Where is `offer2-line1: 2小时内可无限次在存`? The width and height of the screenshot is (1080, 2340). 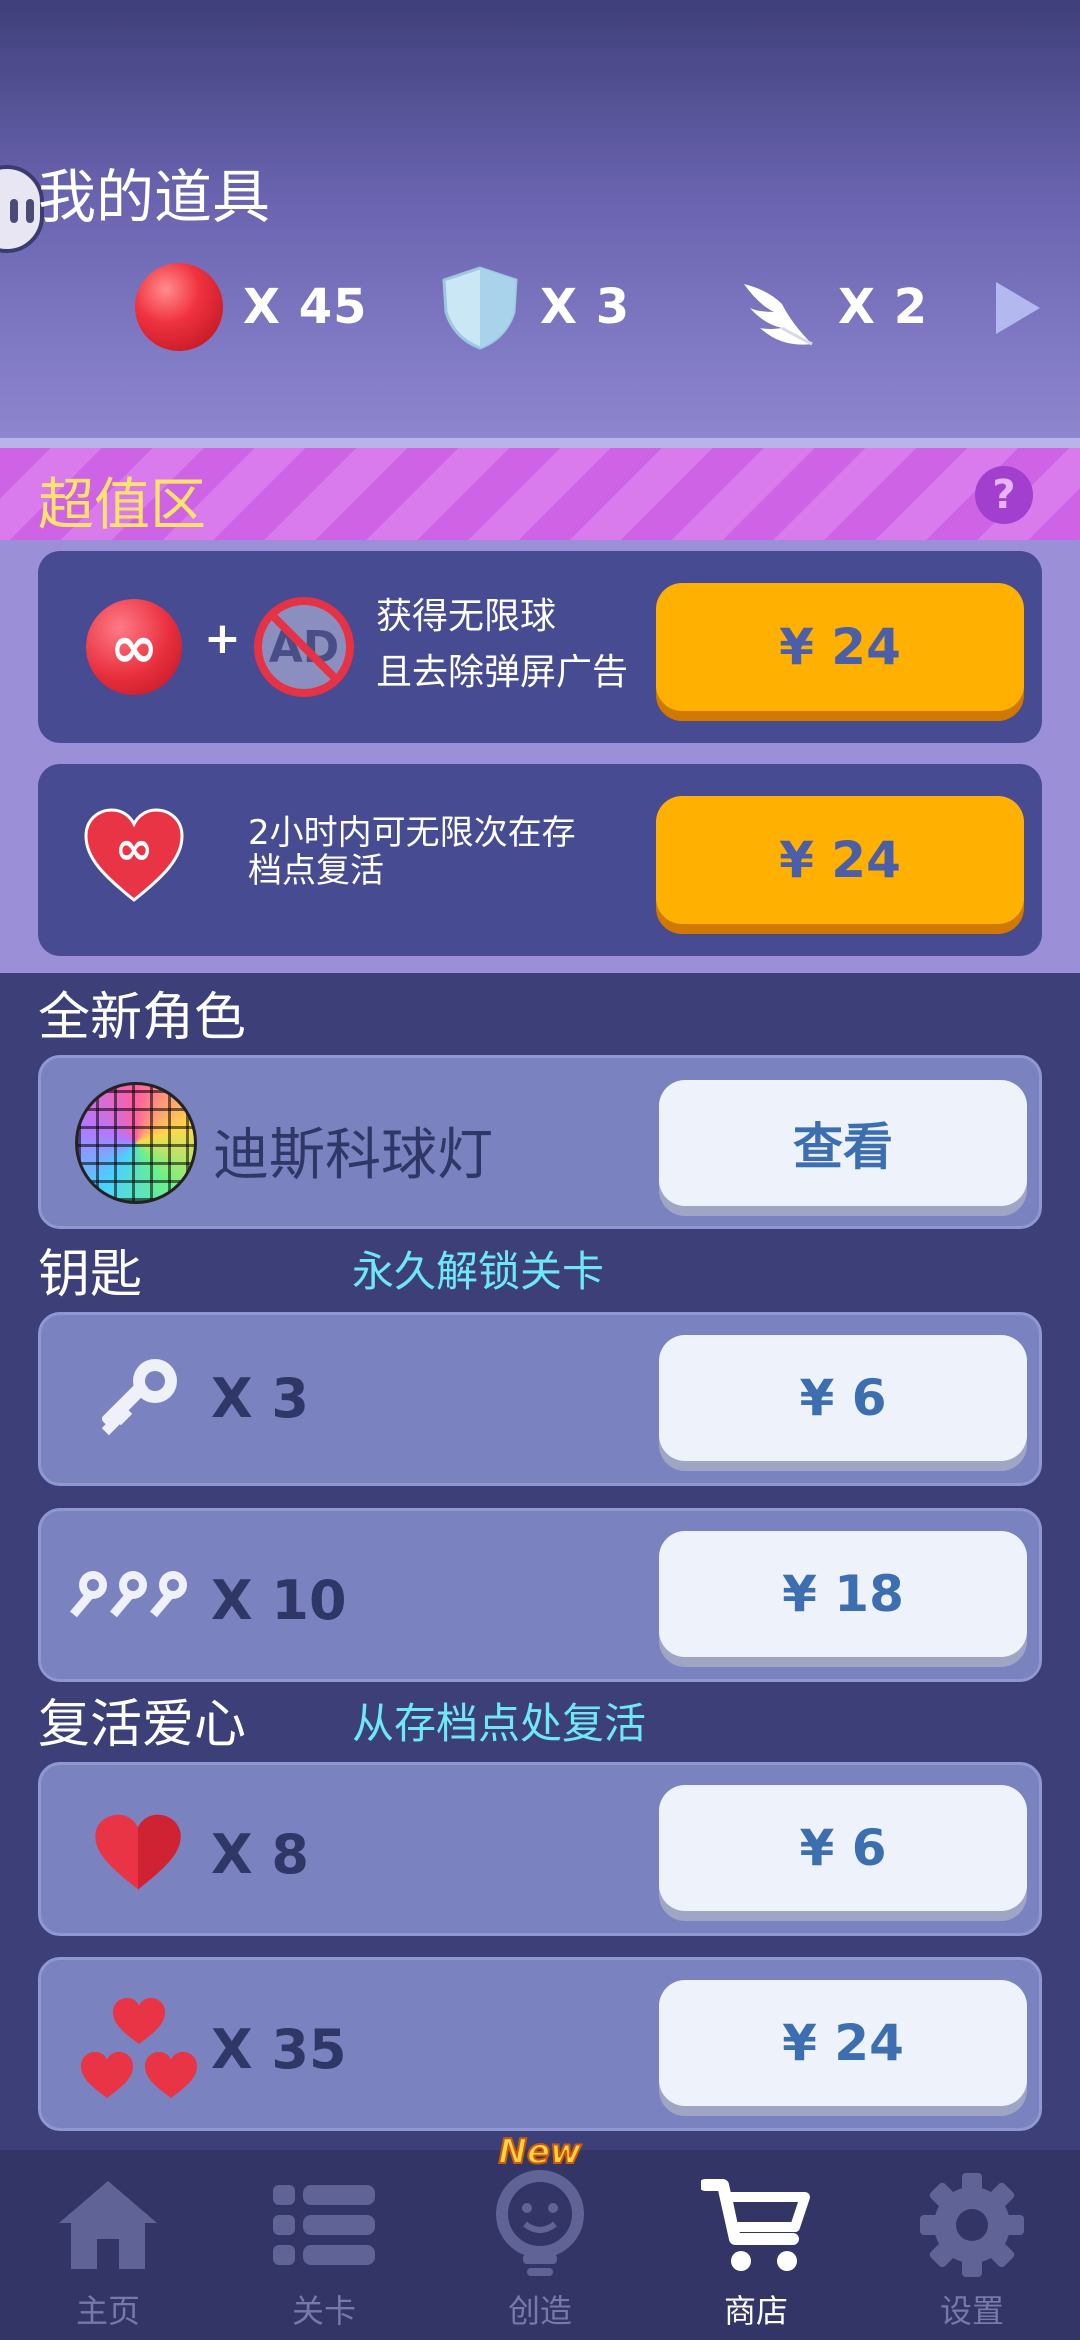
offer2-line1: 2小时内可无限次在存 is located at coordinates (412, 833).